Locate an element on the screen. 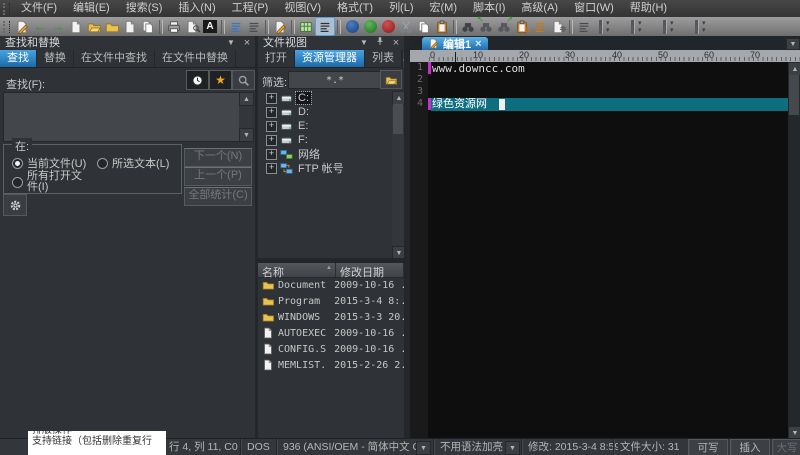  encoding-dropdown-icon: ▼ is located at coordinates (423, 448).